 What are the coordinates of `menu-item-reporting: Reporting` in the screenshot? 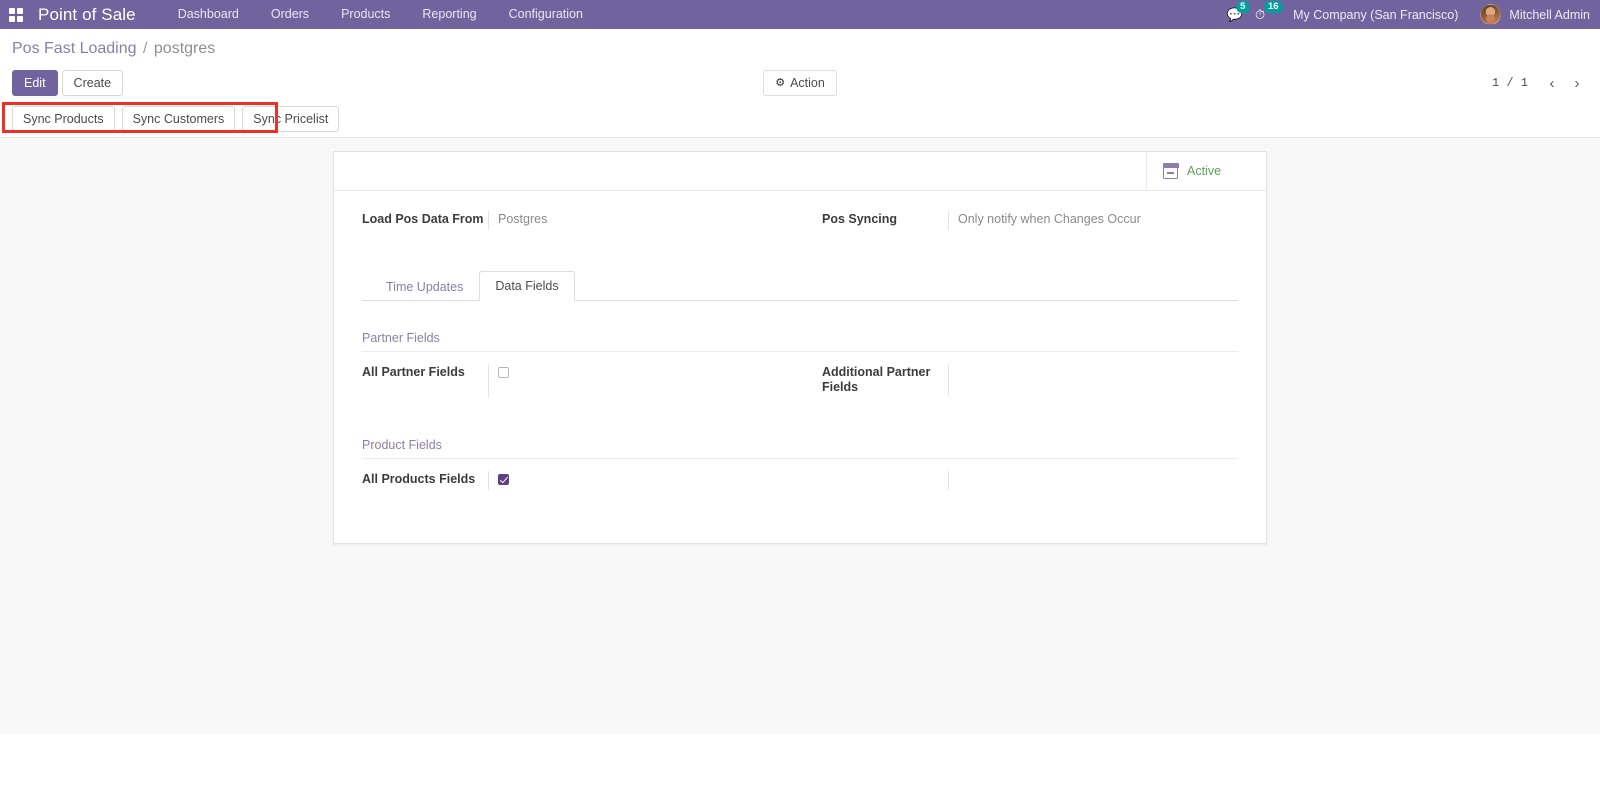 It's located at (449, 14).